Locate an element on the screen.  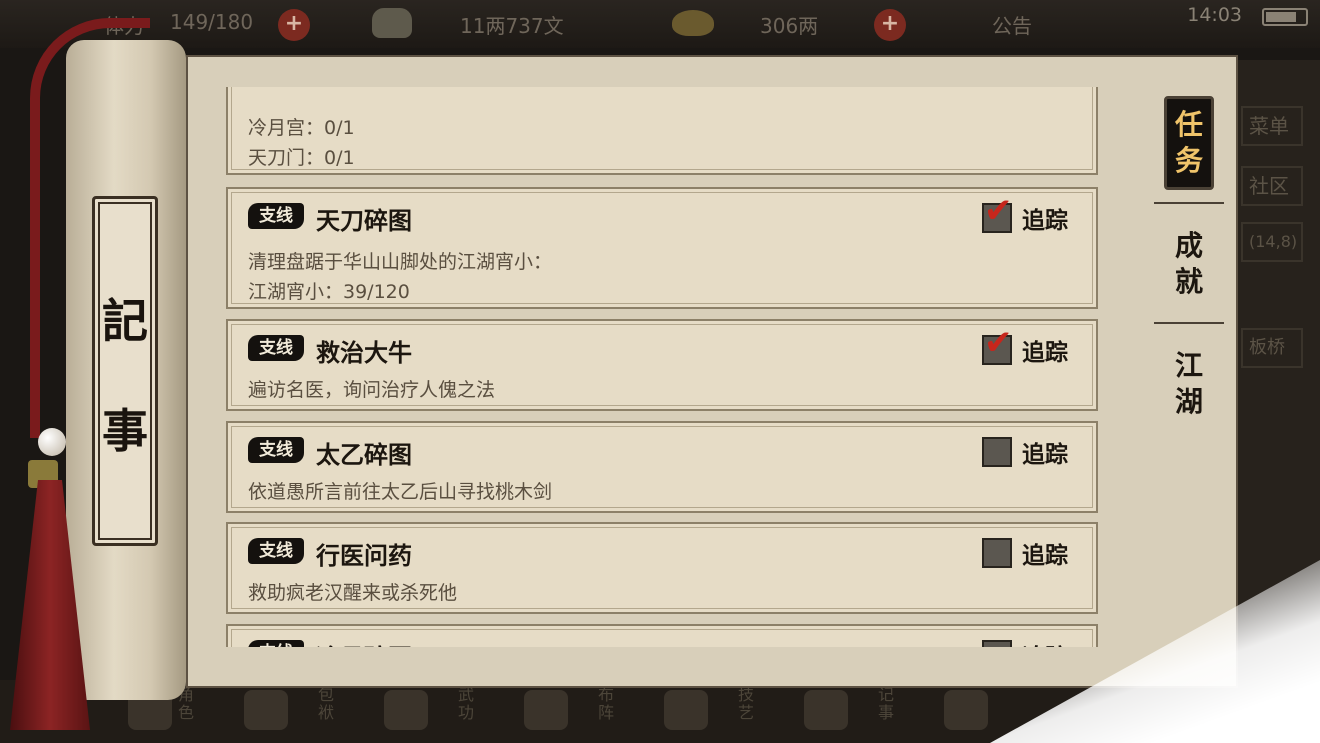
quest-title: 太乙碎图 is located at coordinates (364, 455).